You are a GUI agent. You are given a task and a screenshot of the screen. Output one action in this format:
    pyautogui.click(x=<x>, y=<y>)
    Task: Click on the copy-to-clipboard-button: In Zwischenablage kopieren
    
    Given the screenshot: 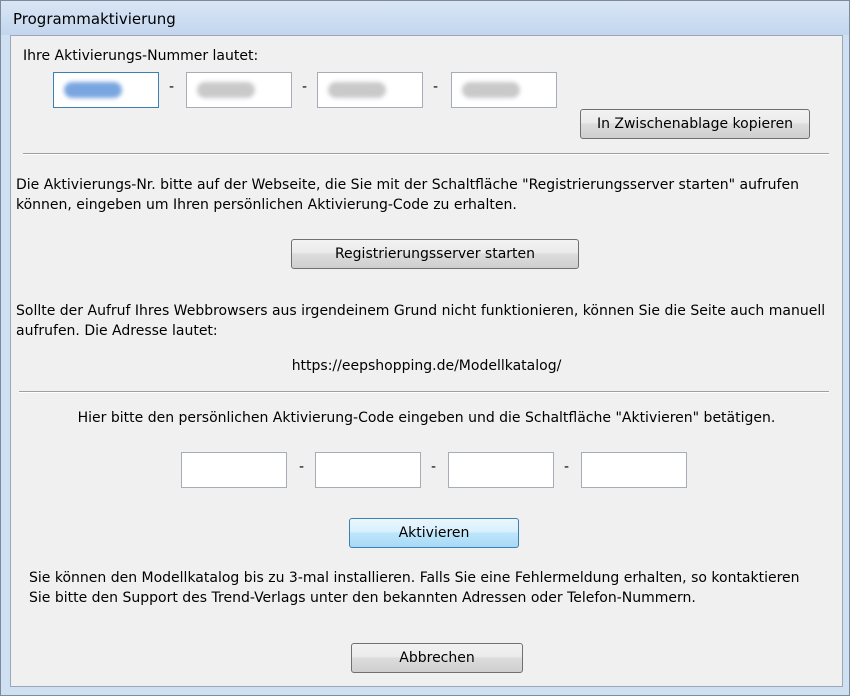 What is the action you would take?
    pyautogui.click(x=695, y=124)
    